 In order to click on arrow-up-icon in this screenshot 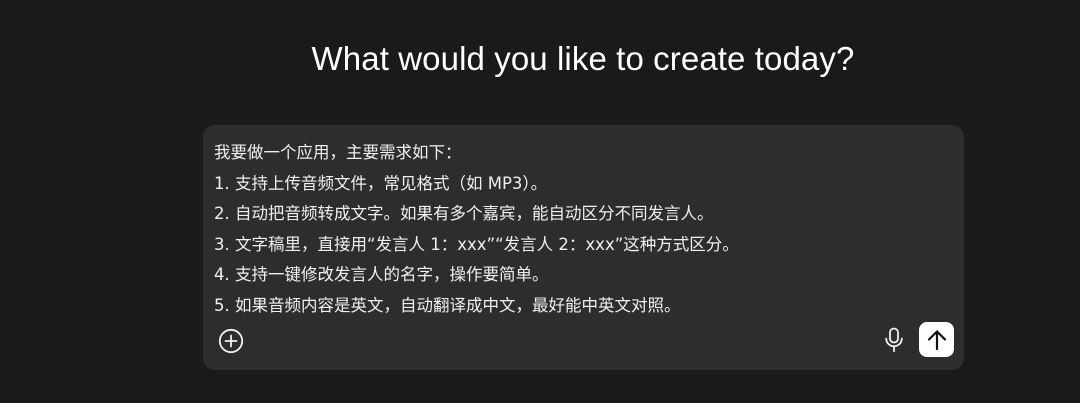, I will do `click(937, 340)`.